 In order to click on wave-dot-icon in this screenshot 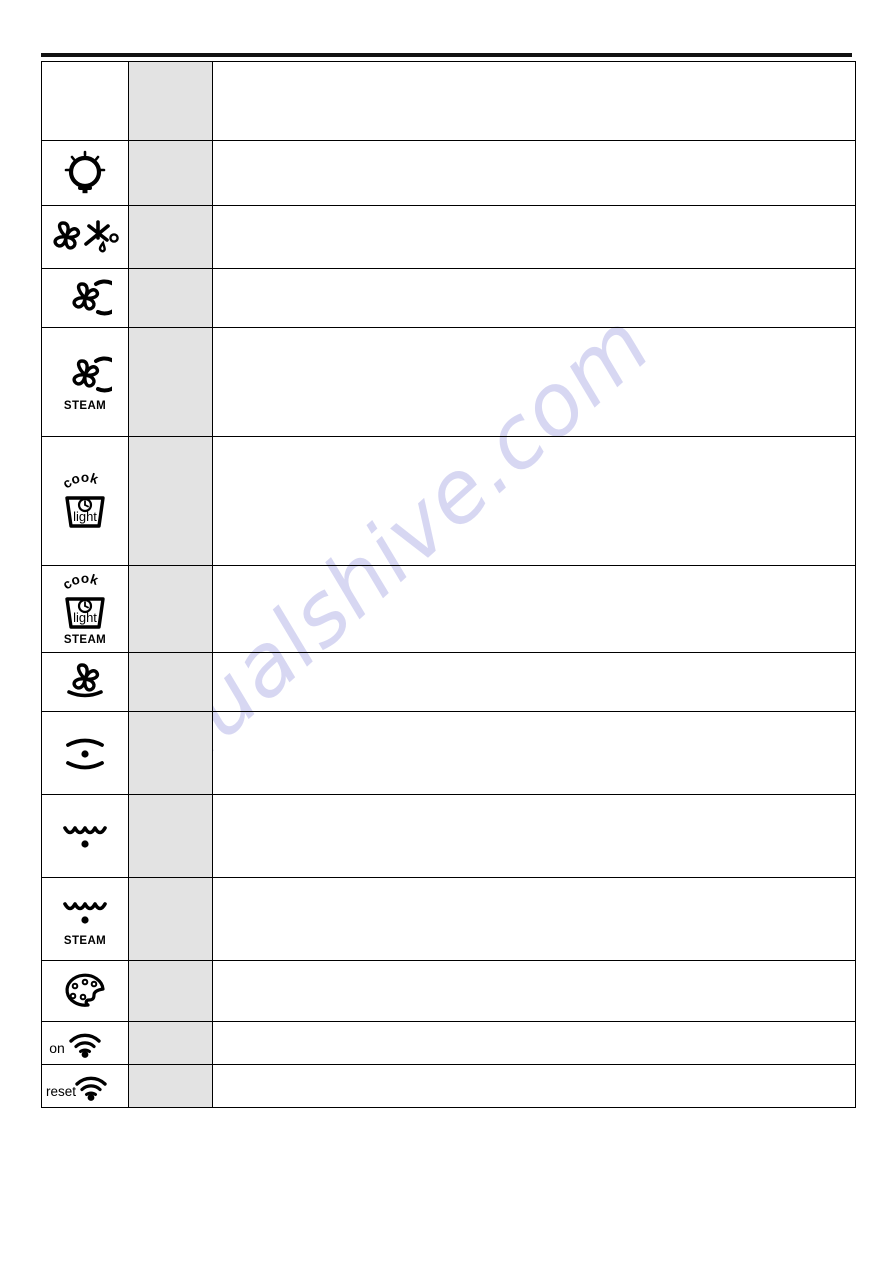, I will do `click(85, 837)`.